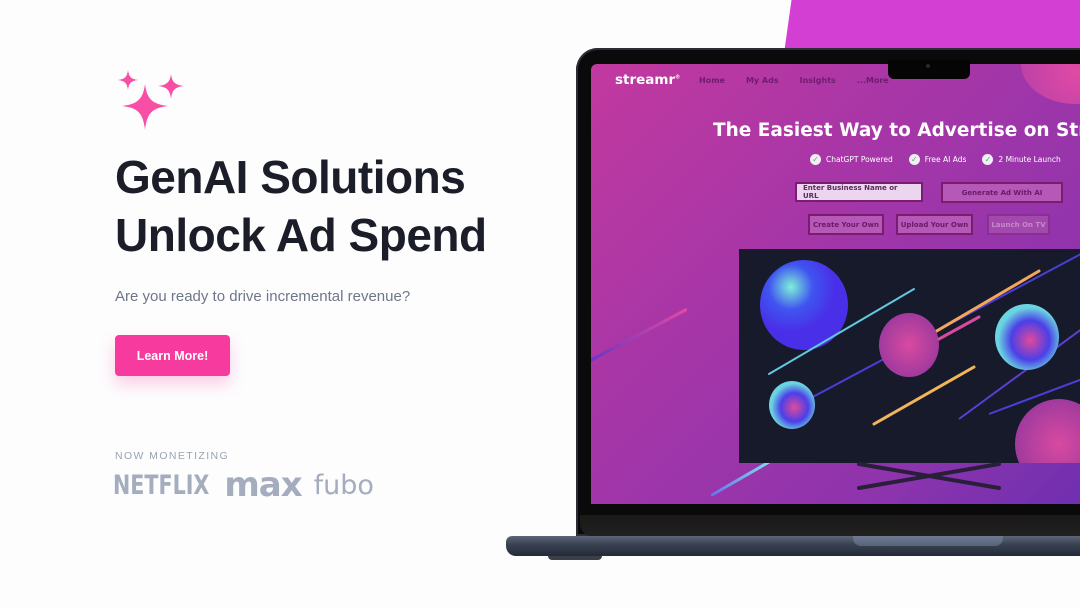  I want to click on nav-home: Home, so click(712, 80).